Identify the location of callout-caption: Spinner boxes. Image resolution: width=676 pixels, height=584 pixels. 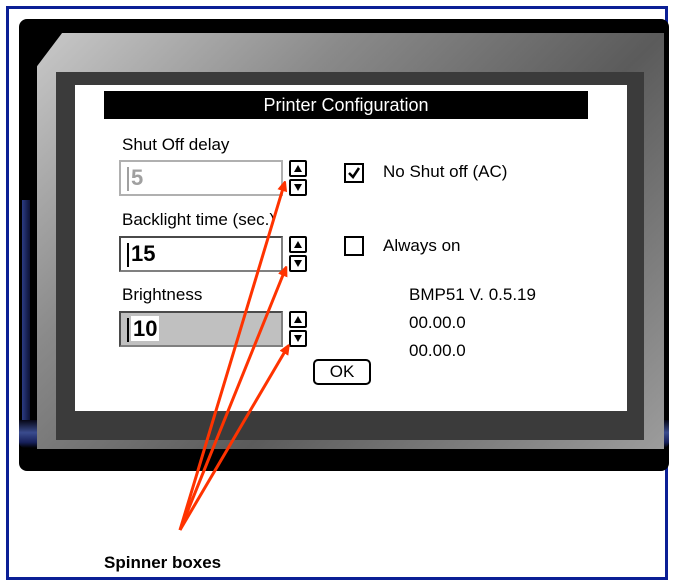
(163, 562).